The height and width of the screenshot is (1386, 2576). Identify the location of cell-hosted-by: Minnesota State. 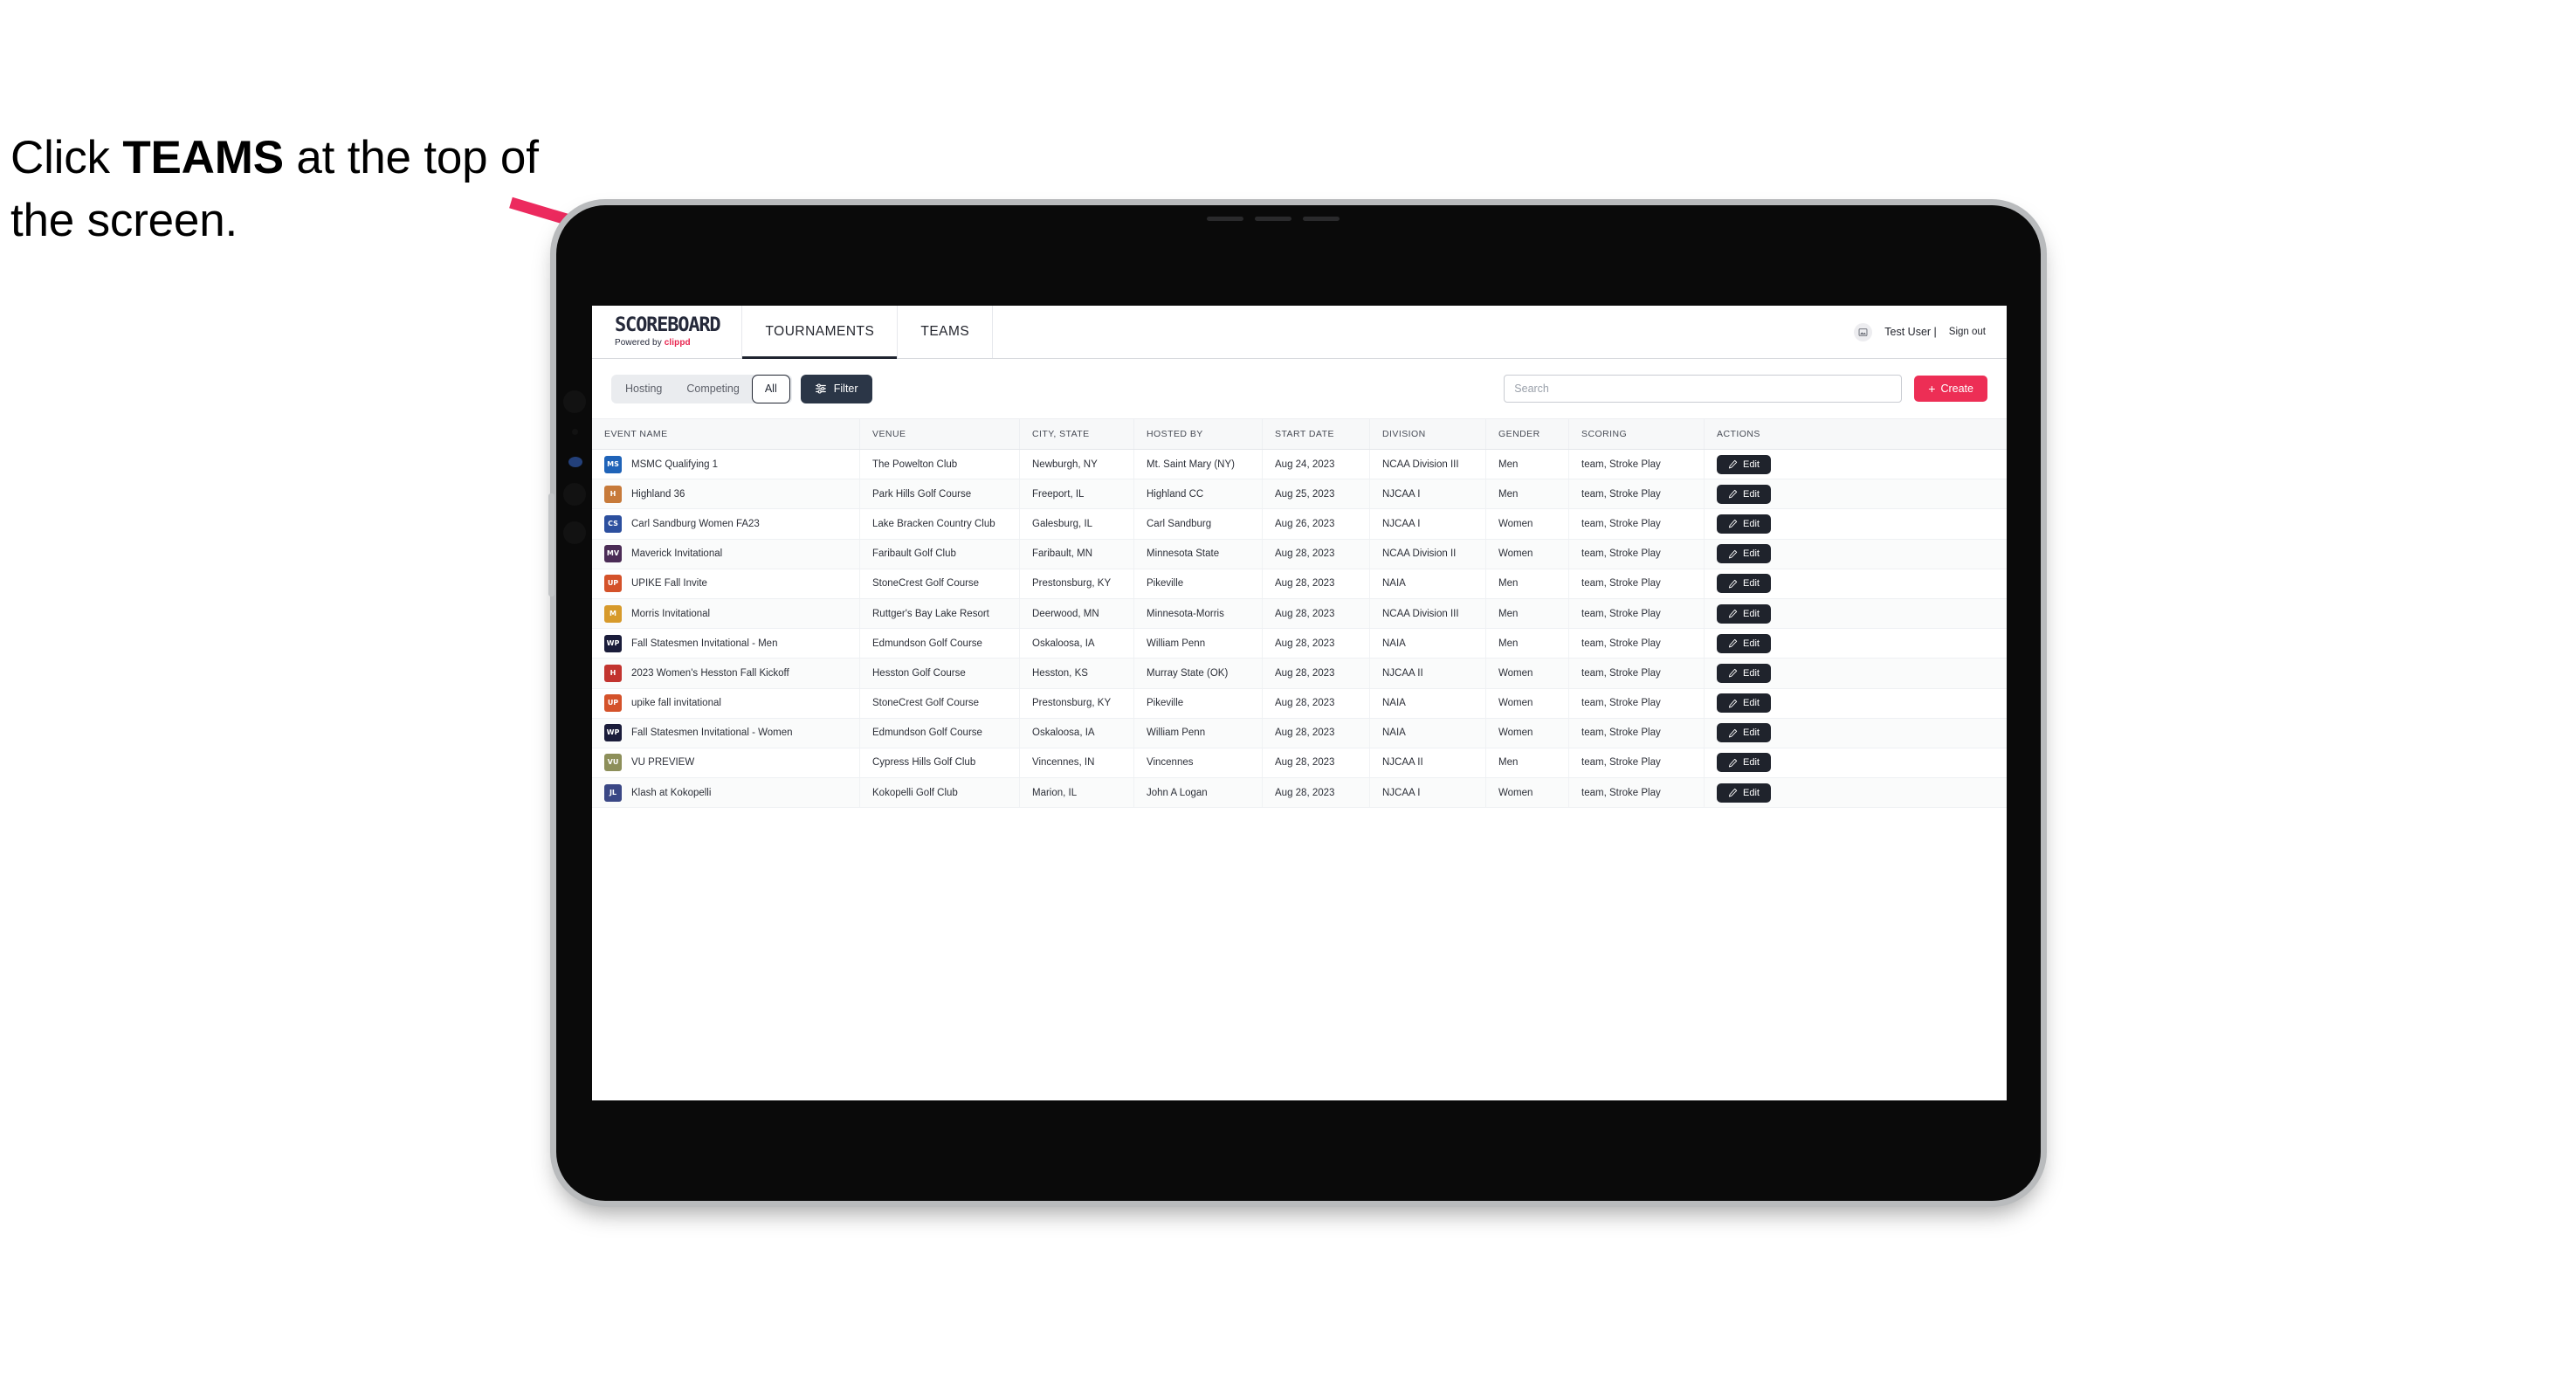
(1198, 554).